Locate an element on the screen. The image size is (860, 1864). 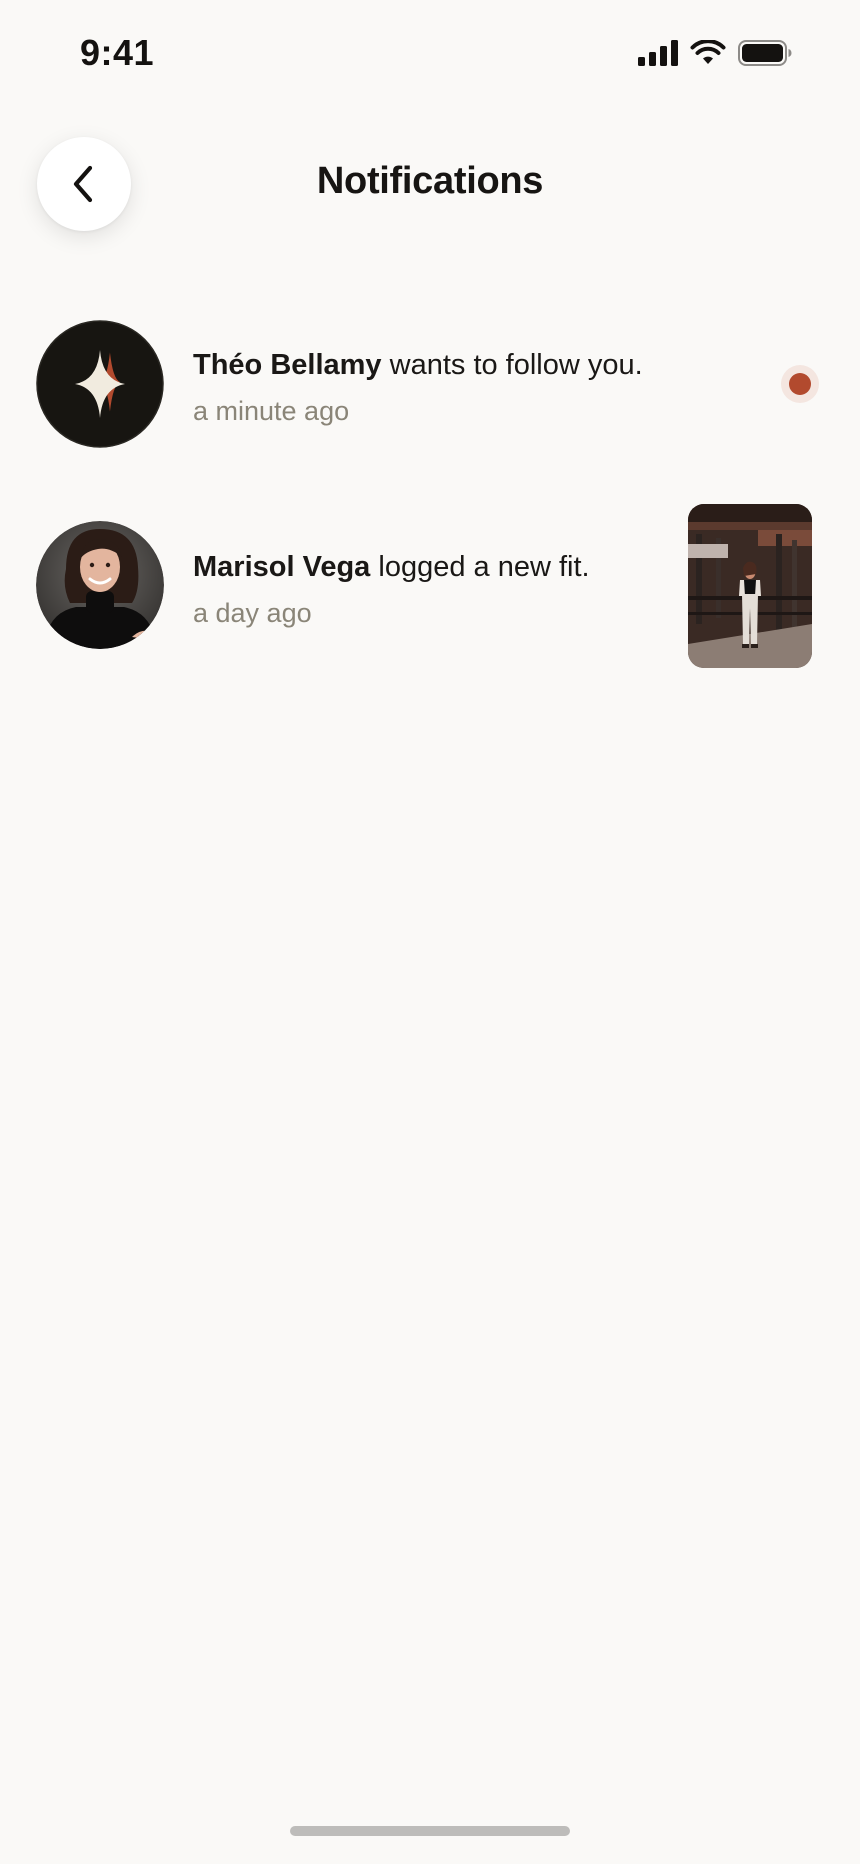
timestamp: a minute ago is located at coordinates (271, 411).